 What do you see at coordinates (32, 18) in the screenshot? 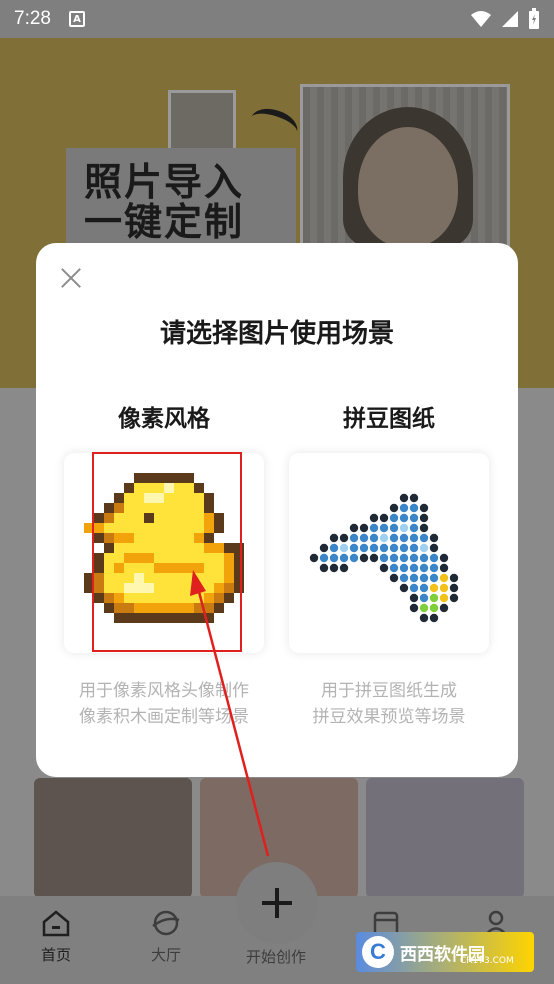
I see `status-time: 7:28` at bounding box center [32, 18].